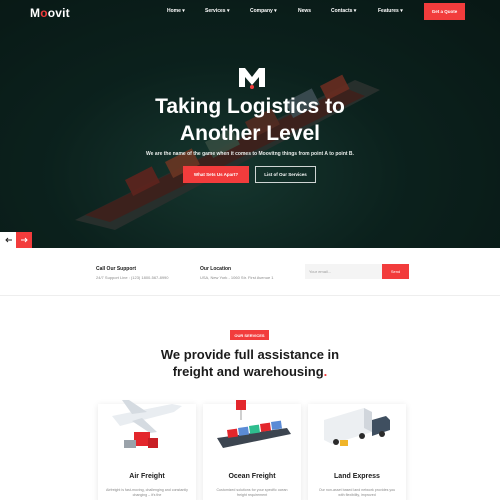  What do you see at coordinates (249, 335) in the screenshot?
I see `services-badge: OUR SERVICES` at bounding box center [249, 335].